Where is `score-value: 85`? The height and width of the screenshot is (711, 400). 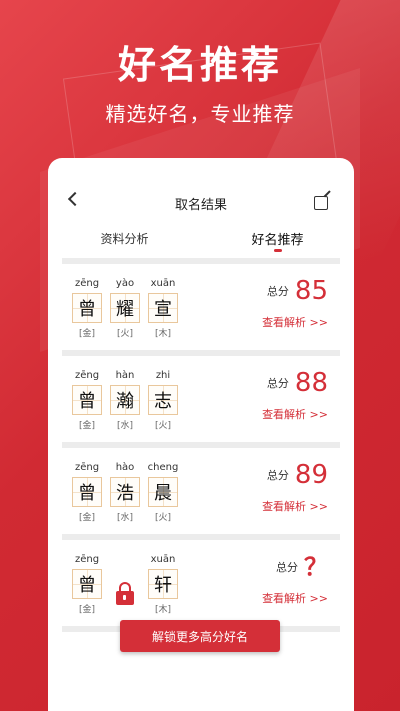 score-value: 85 is located at coordinates (311, 291).